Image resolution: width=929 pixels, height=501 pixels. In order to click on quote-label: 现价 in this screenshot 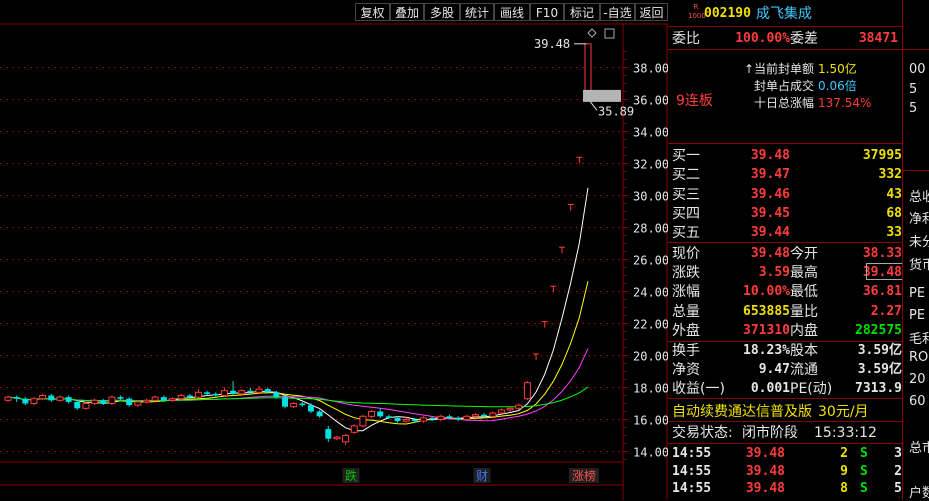, I will do `click(686, 254)`.